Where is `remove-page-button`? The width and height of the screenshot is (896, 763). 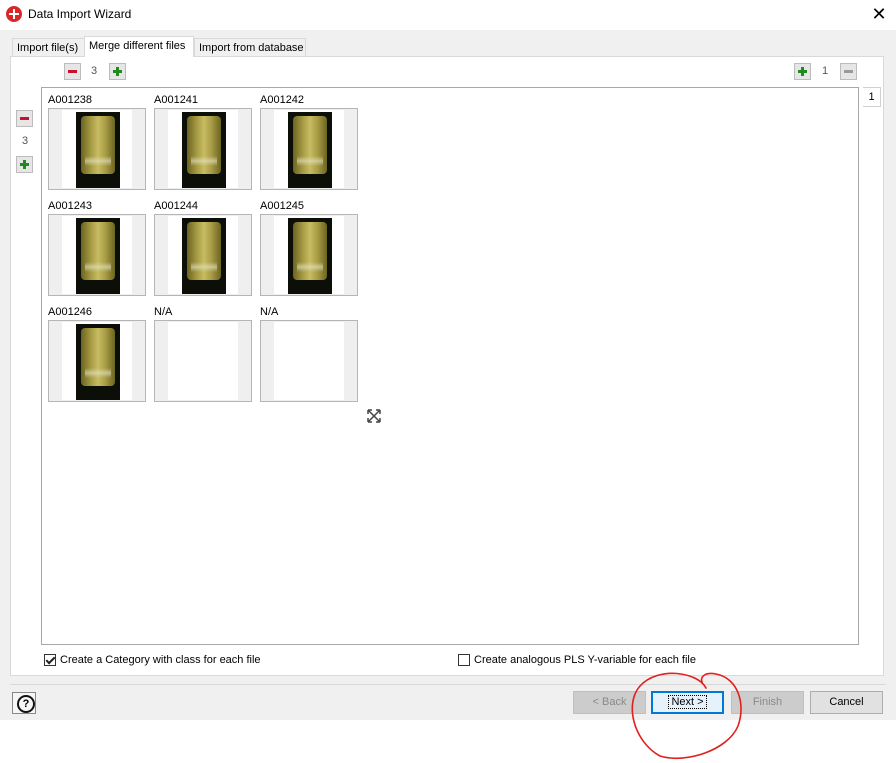 remove-page-button is located at coordinates (848, 71).